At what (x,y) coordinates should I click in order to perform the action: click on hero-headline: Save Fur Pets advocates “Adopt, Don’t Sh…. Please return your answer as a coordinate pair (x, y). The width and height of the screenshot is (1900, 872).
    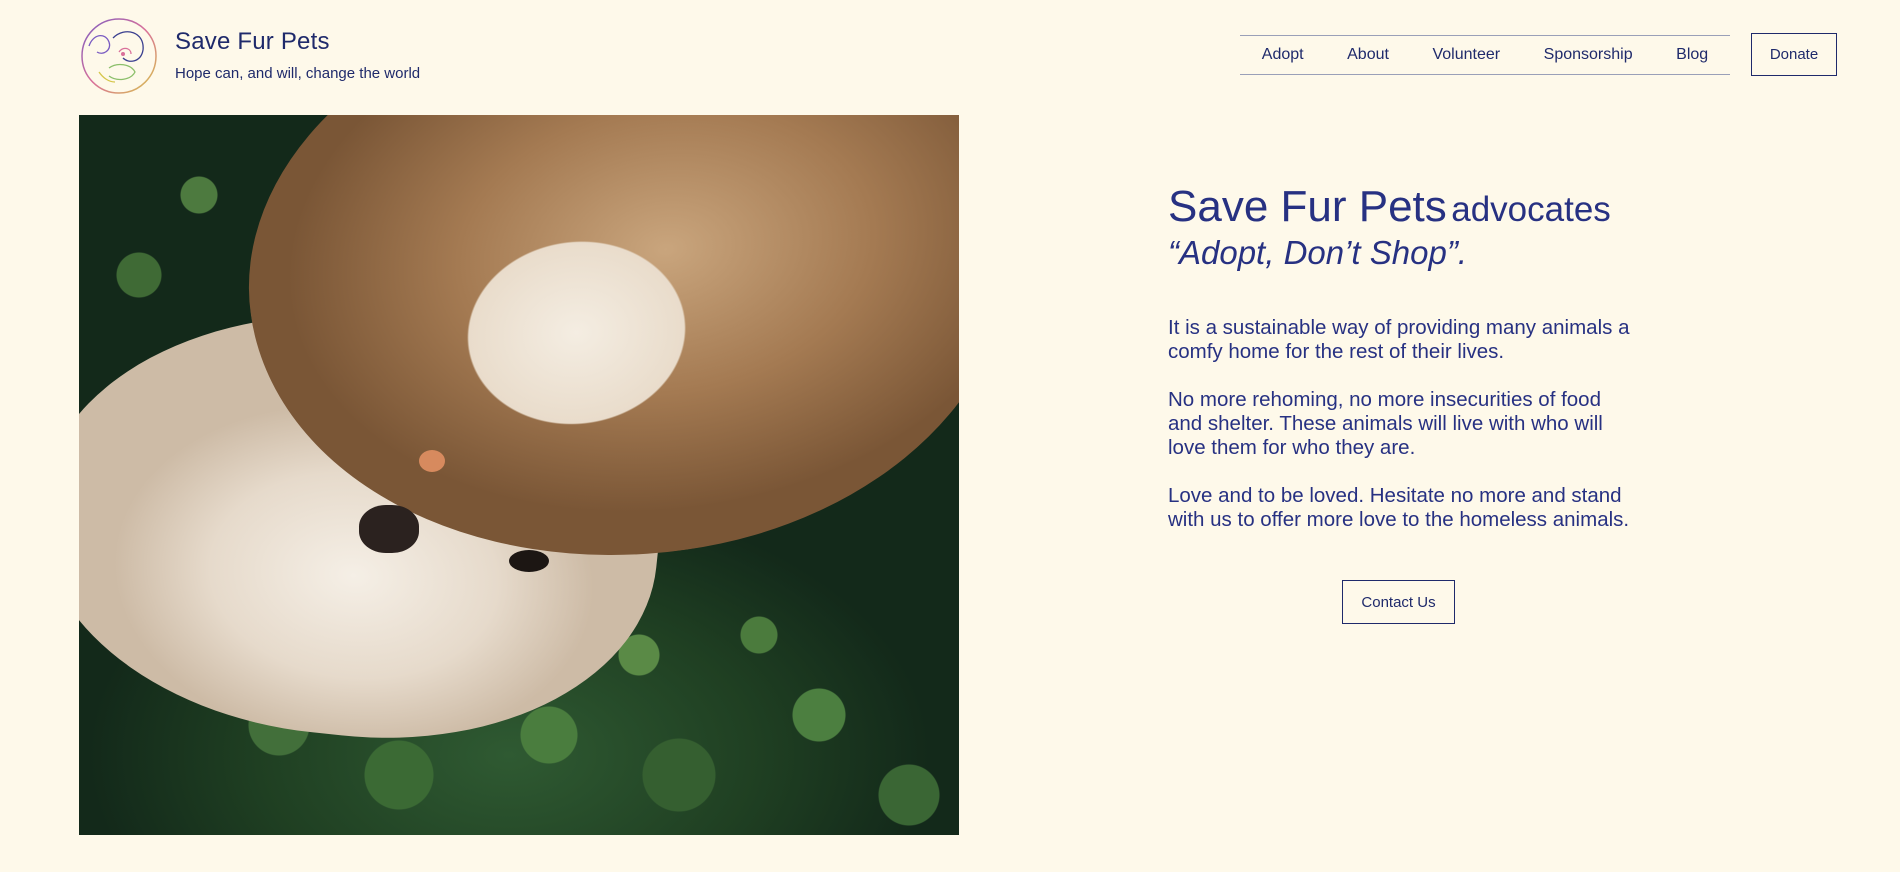
    Looking at the image, I should click on (1448, 227).